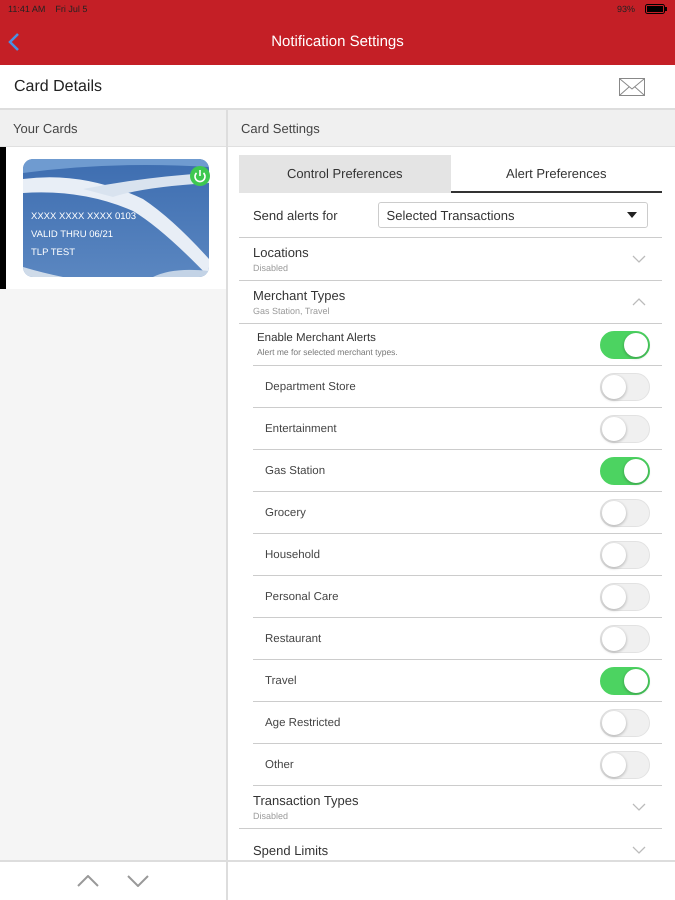  What do you see at coordinates (45, 128) in the screenshot?
I see `column-heading: Your Cards` at bounding box center [45, 128].